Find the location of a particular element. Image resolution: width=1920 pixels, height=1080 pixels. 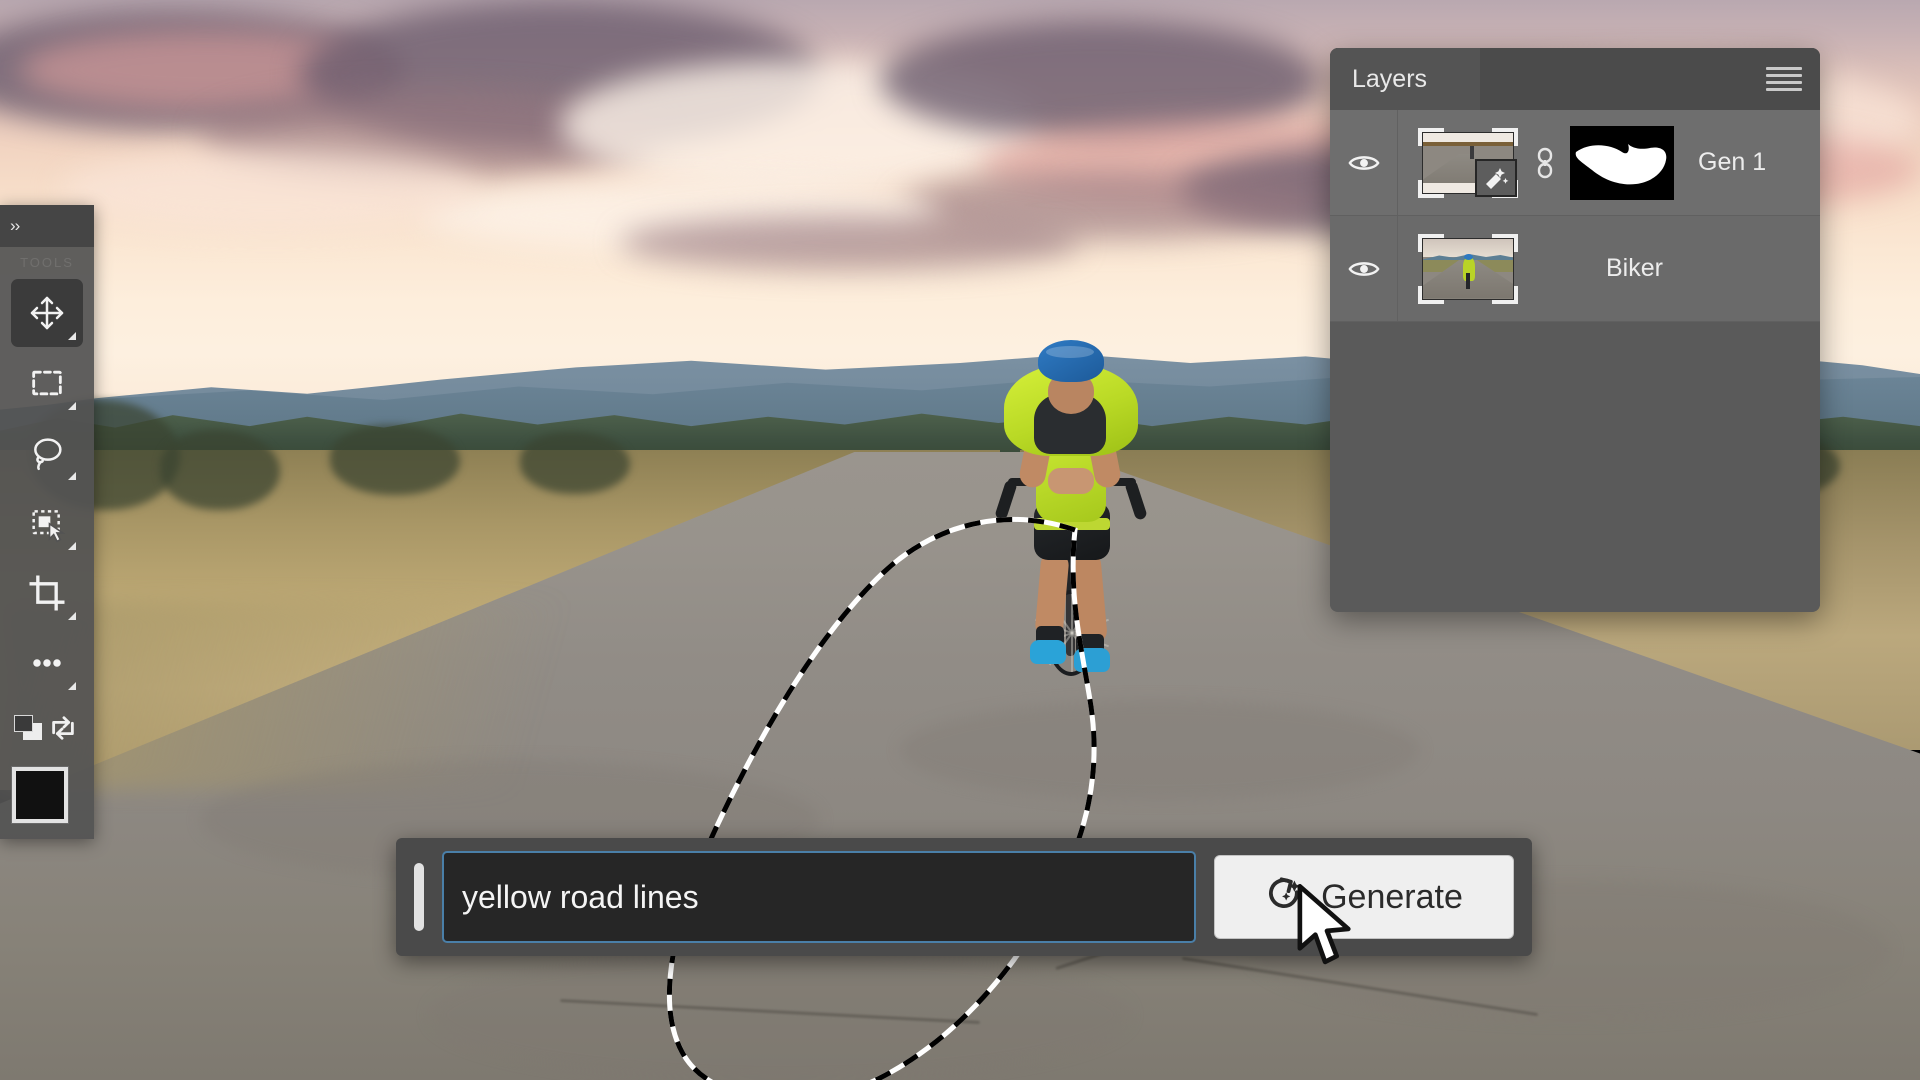

toolbar-ghost-label: TOOLS is located at coordinates (47, 262).